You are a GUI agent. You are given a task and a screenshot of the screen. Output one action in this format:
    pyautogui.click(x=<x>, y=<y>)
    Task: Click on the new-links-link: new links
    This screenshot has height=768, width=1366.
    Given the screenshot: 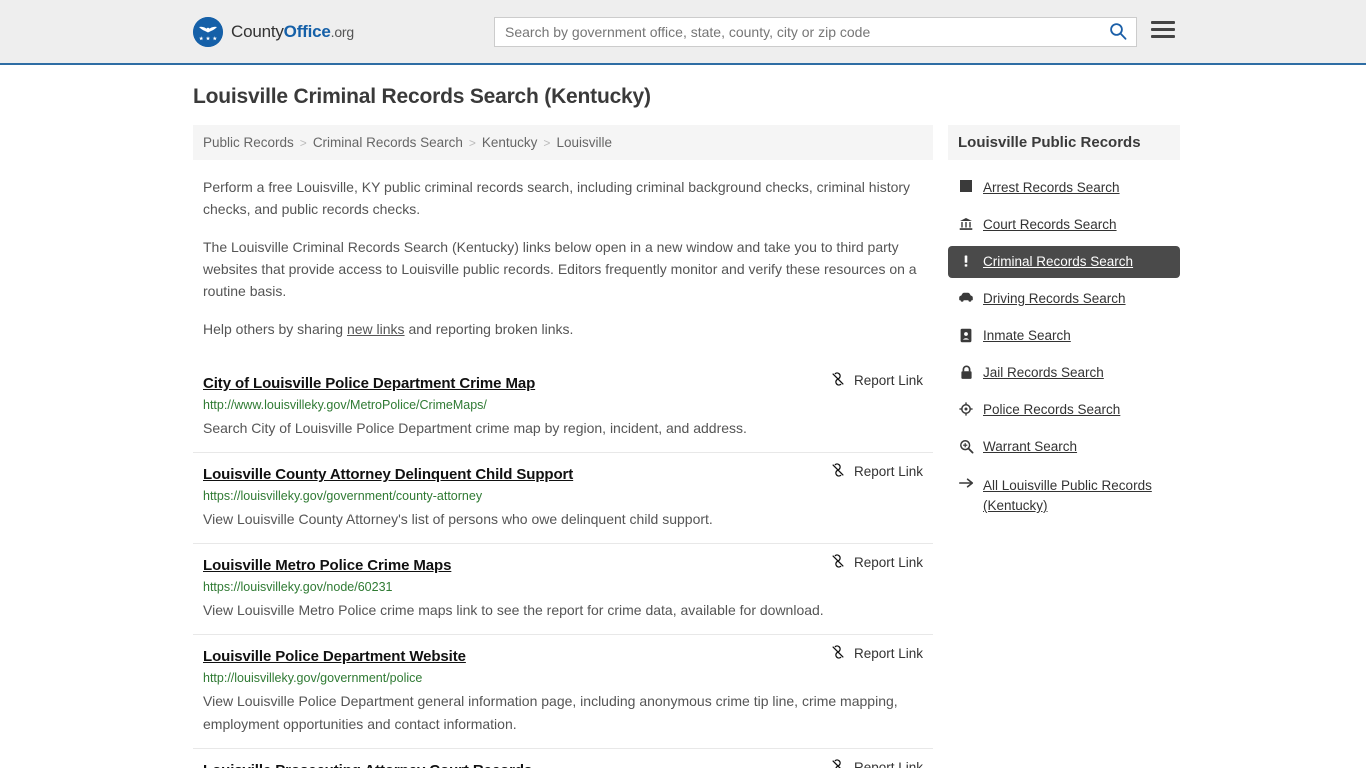 What is the action you would take?
    pyautogui.click(x=376, y=329)
    